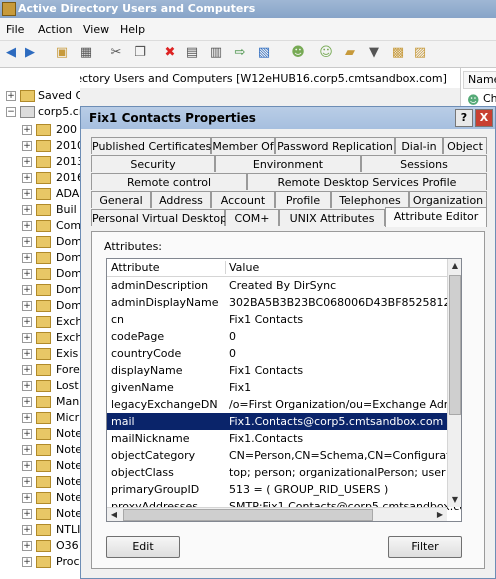 The image size is (496, 579). What do you see at coordinates (277, 370) in the screenshot?
I see `attribute-row: displayName Fix1 Contacts` at bounding box center [277, 370].